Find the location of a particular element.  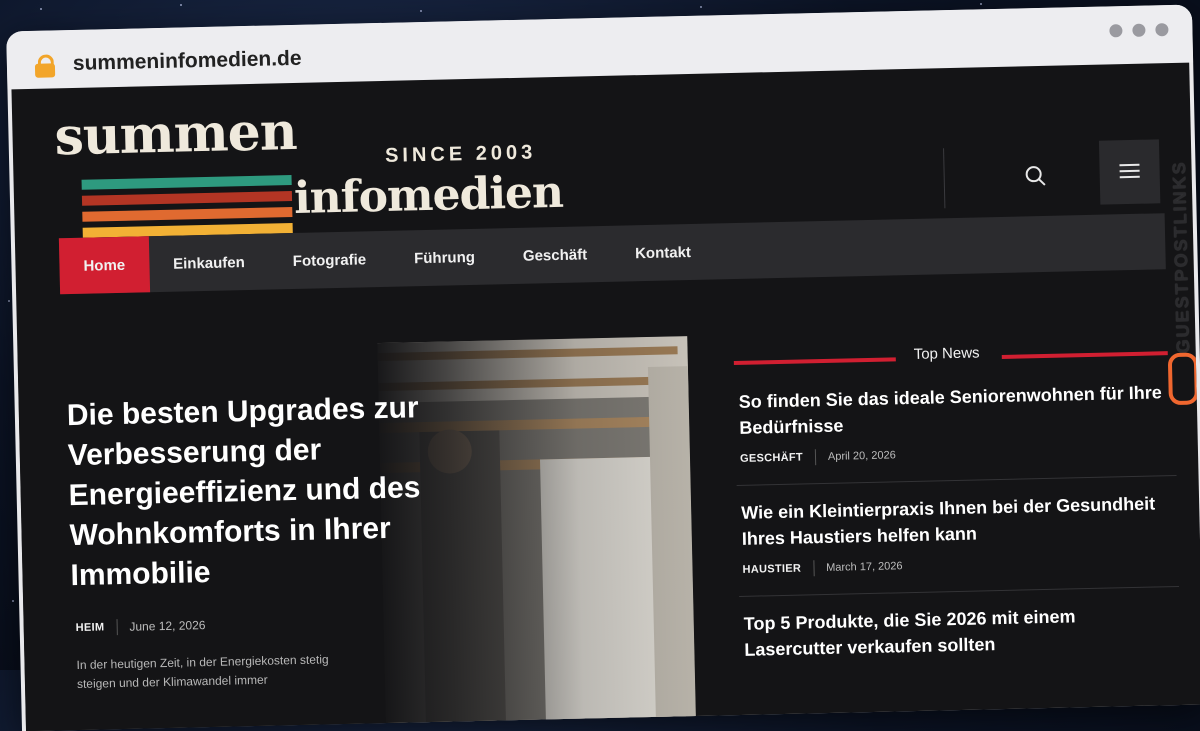

featured-meta: HEIM June 12, 2026 is located at coordinates (141, 626).